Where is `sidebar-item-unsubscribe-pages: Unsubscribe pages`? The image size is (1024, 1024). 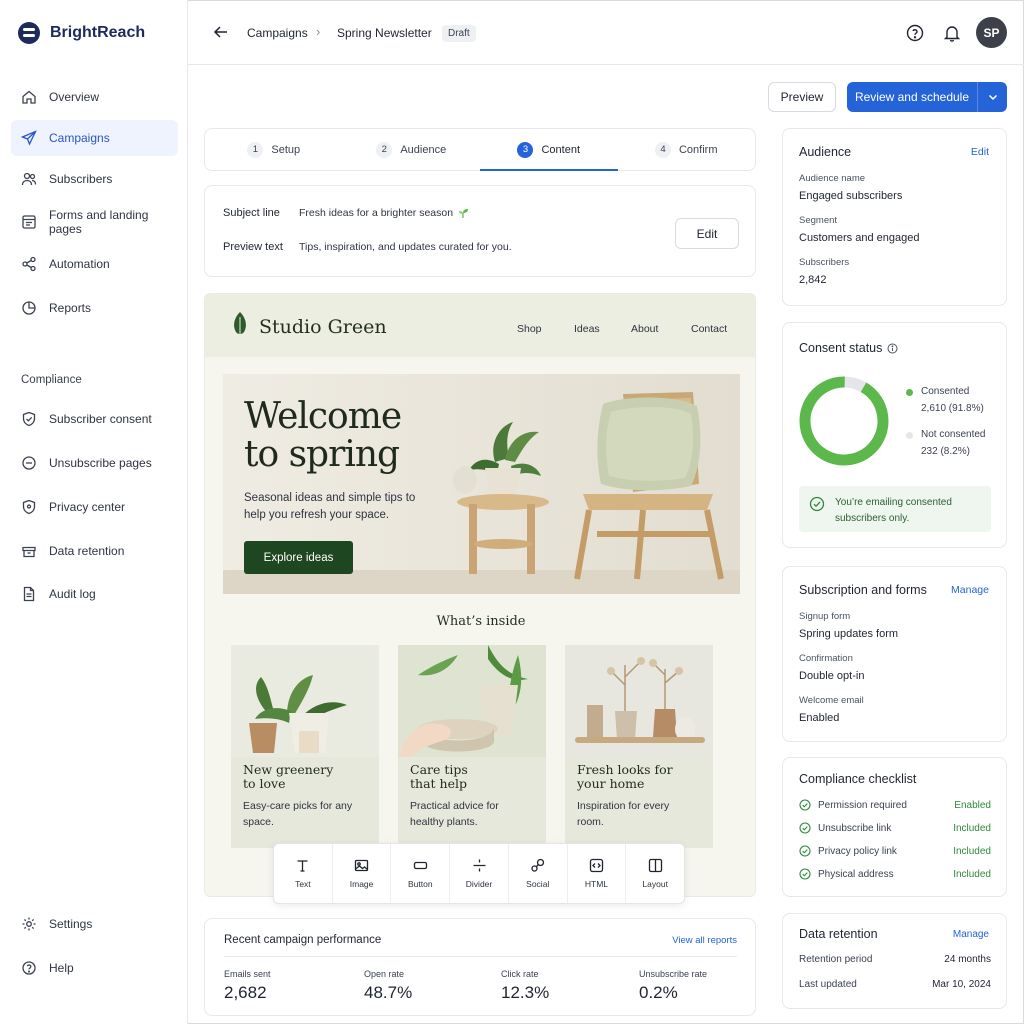 sidebar-item-unsubscribe-pages: Unsubscribe pages is located at coordinates (94, 463).